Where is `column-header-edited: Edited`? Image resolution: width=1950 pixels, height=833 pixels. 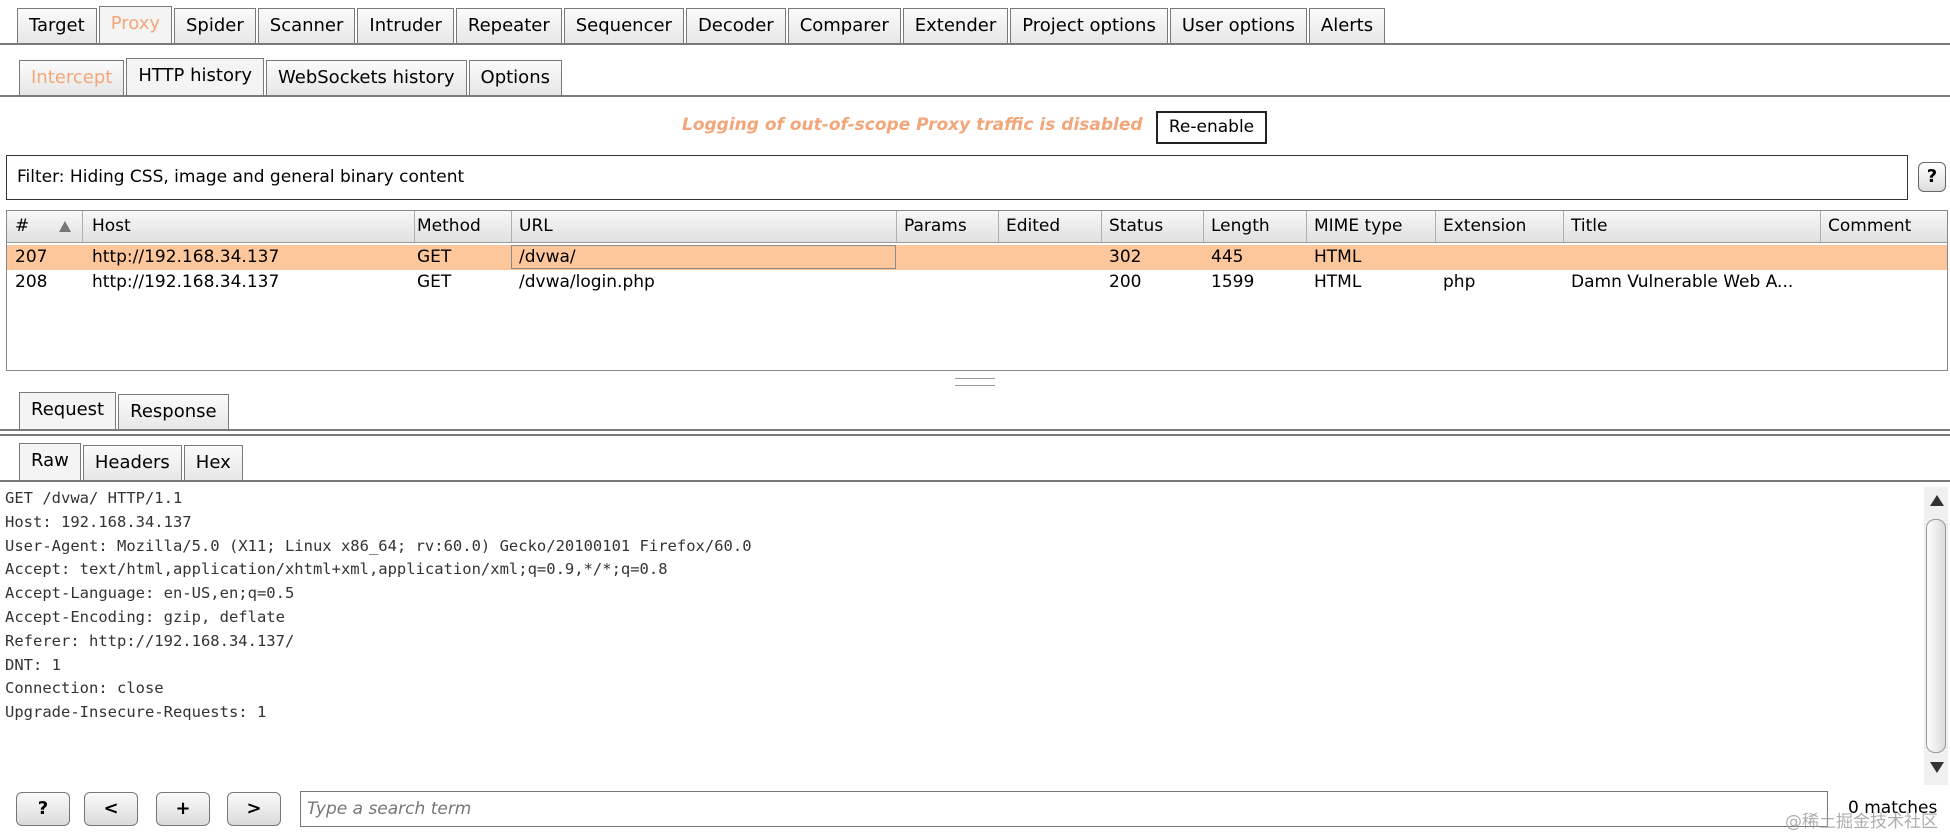 column-header-edited: Edited is located at coordinates (1050, 226).